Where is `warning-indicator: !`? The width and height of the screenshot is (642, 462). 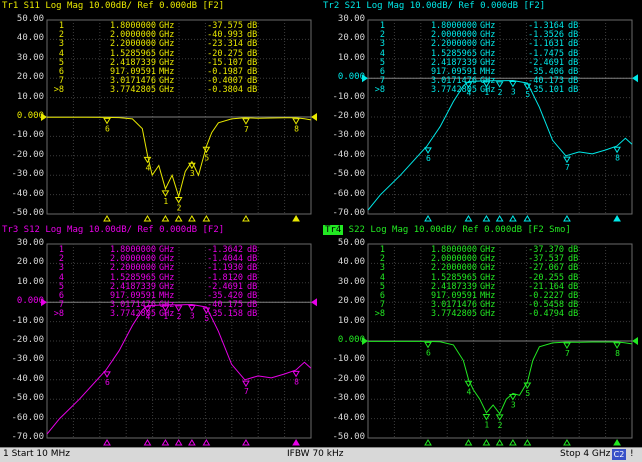
warning-indicator: ! is located at coordinates (634, 454).